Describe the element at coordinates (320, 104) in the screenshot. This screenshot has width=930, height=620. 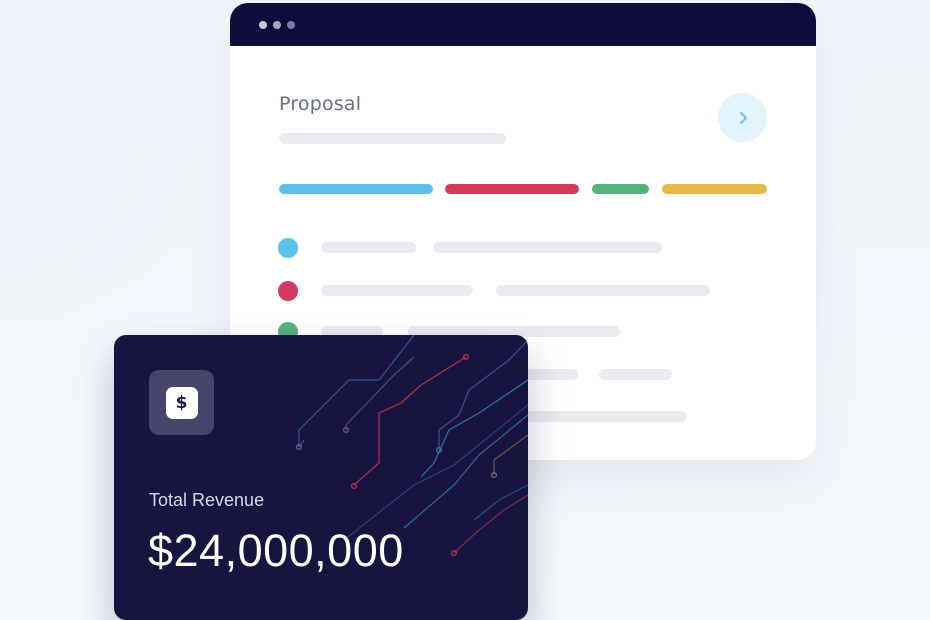
I see `proposal-title: Proposal` at that location.